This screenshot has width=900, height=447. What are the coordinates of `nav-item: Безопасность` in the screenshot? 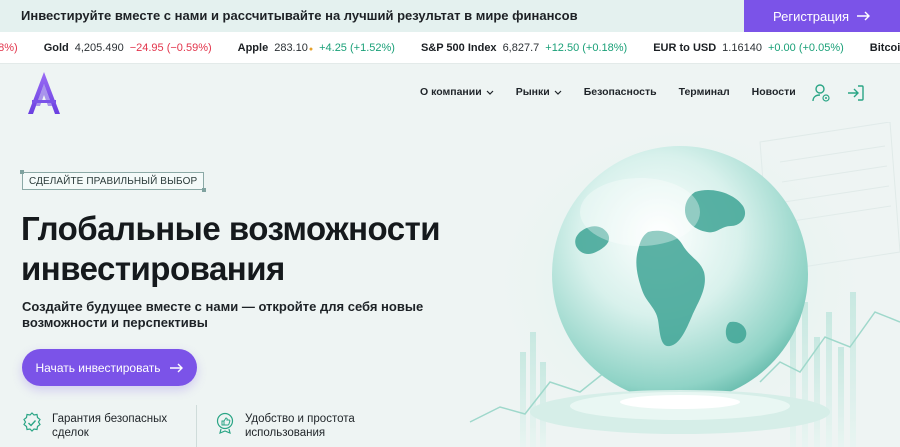 It's located at (620, 92).